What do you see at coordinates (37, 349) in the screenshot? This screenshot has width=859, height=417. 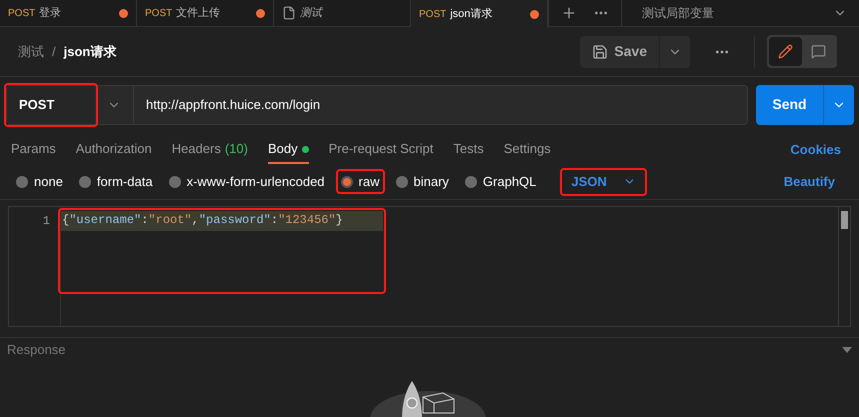 I see `response-title: Response` at bounding box center [37, 349].